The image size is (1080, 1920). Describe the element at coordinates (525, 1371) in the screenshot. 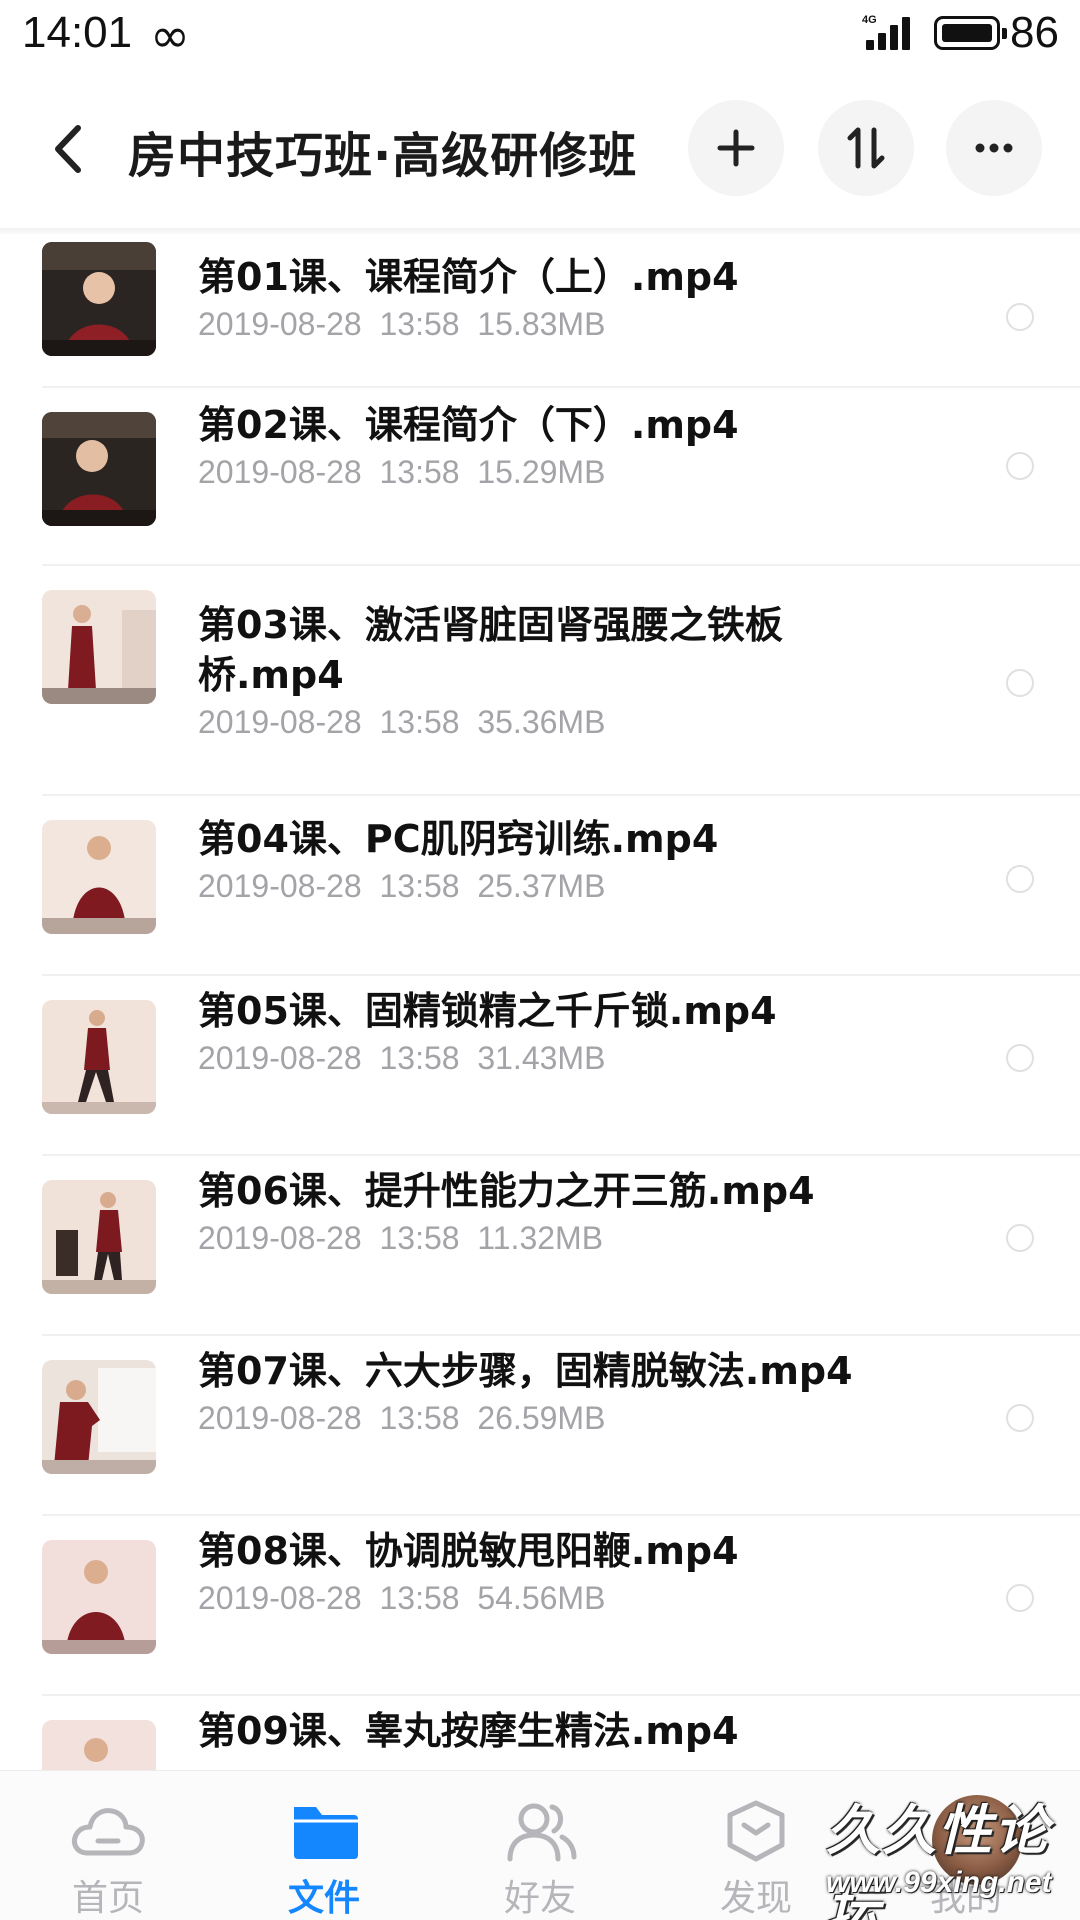

I see `file-name: 第07课、六大步骤，固精脱敏法.mp4` at that location.